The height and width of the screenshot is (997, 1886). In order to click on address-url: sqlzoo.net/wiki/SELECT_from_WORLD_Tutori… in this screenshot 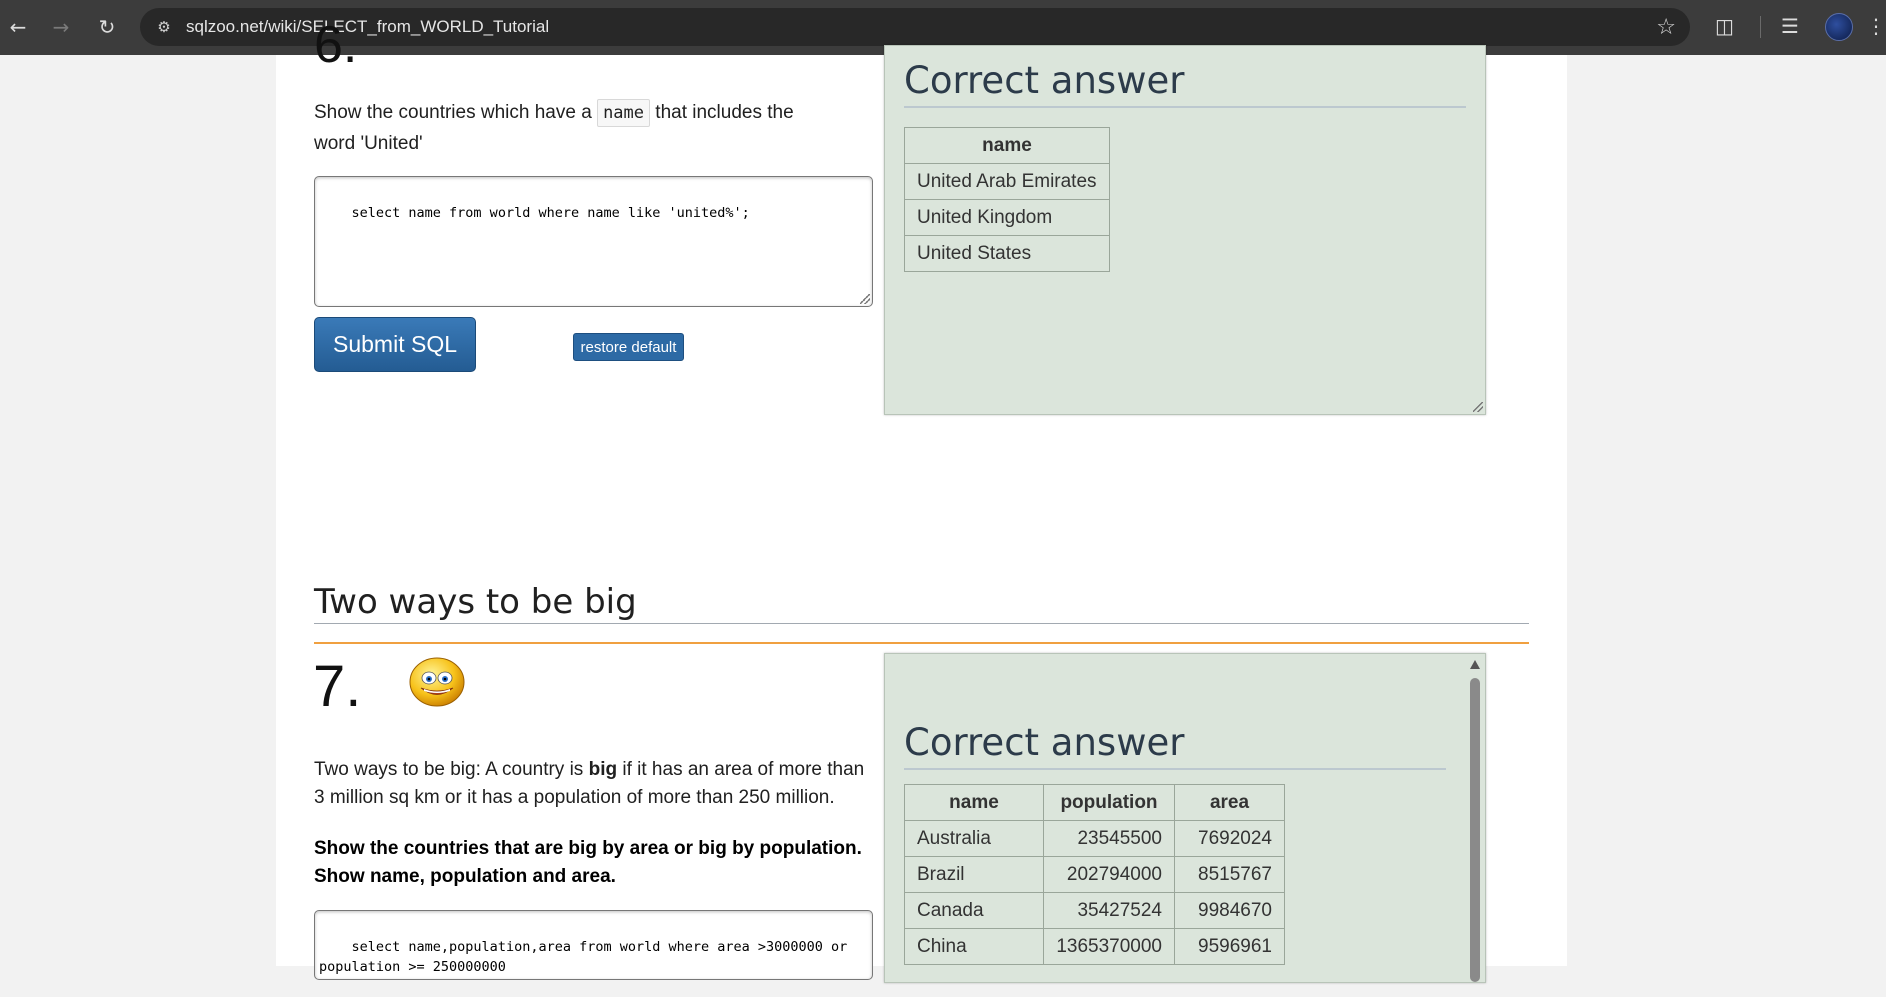, I will do `click(367, 27)`.